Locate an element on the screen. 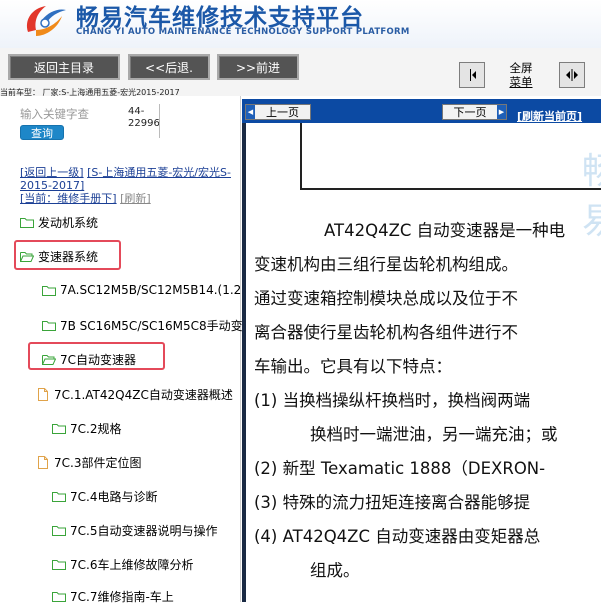  tree-item-label: 7B SC16M5C/SC16M5C8手动变 is located at coordinates (151, 326).